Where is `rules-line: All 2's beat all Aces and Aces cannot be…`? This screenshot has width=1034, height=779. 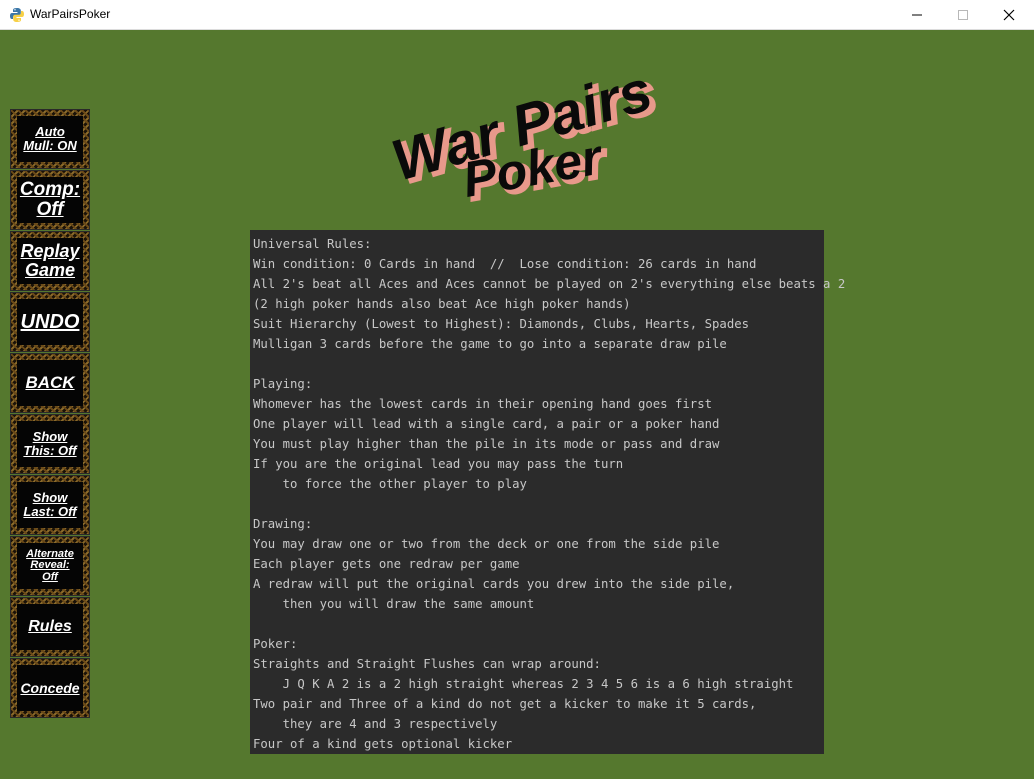 rules-line: All 2's beat all Aces and Aces cannot be… is located at coordinates (549, 284).